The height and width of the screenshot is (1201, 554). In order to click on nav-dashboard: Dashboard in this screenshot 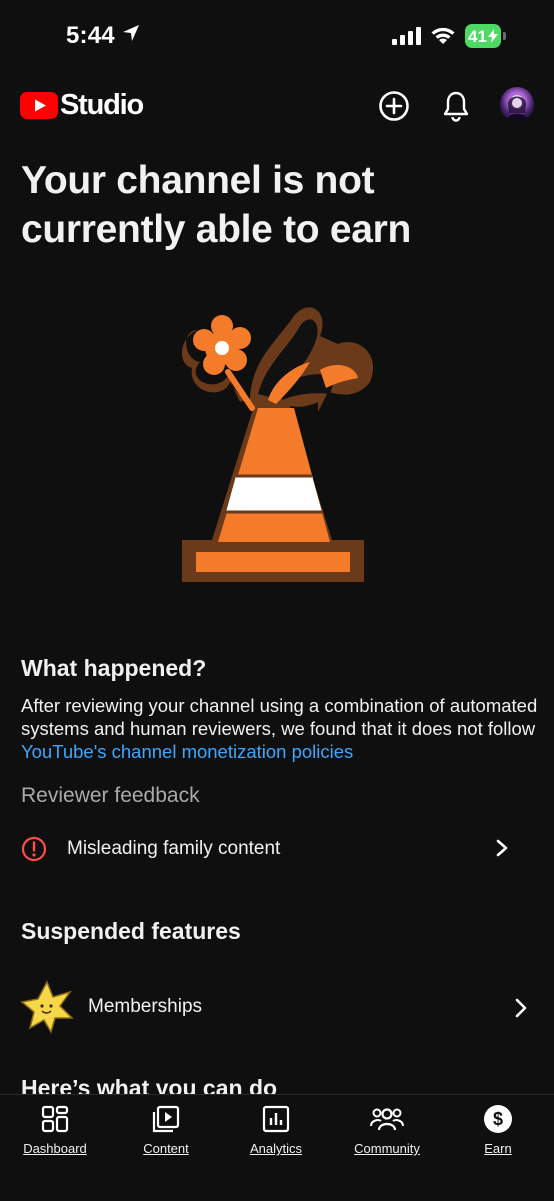, I will do `click(55, 1129)`.